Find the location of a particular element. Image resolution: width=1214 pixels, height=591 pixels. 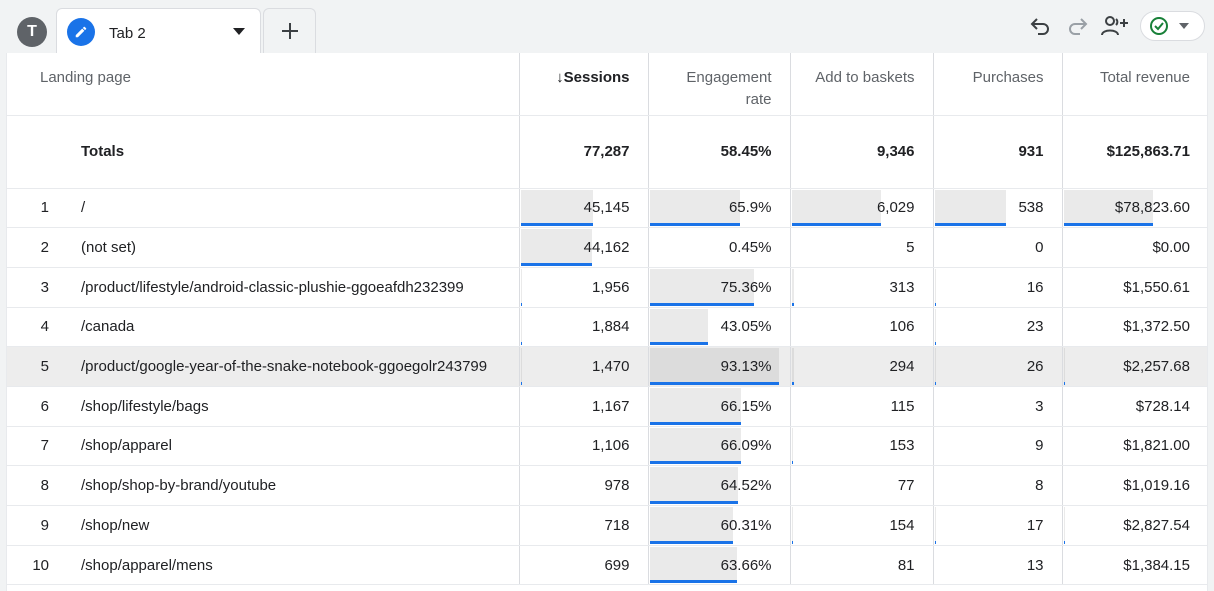

engagement-rate-cell: 60.31% is located at coordinates (718, 525).